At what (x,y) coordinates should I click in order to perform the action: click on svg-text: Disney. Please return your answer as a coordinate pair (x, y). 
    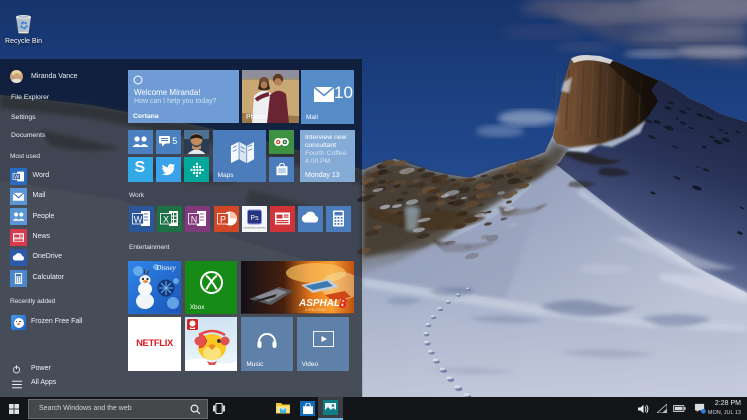
    Looking at the image, I should click on (165, 268).